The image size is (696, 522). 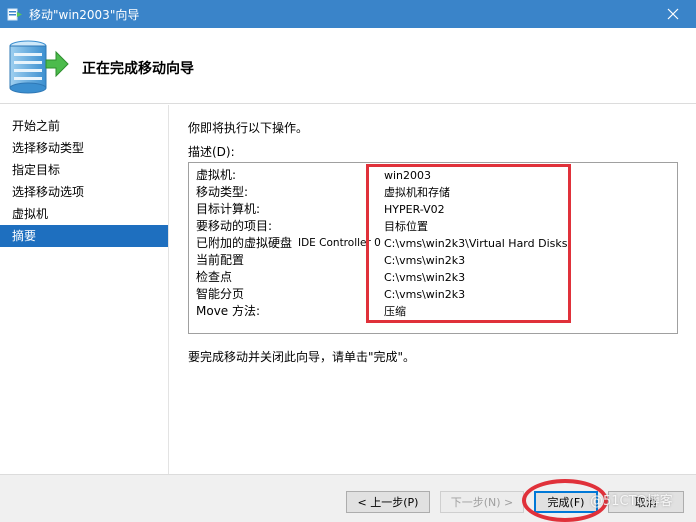 What do you see at coordinates (482, 502) in the screenshot?
I see `next-button: 下一步(N) >` at bounding box center [482, 502].